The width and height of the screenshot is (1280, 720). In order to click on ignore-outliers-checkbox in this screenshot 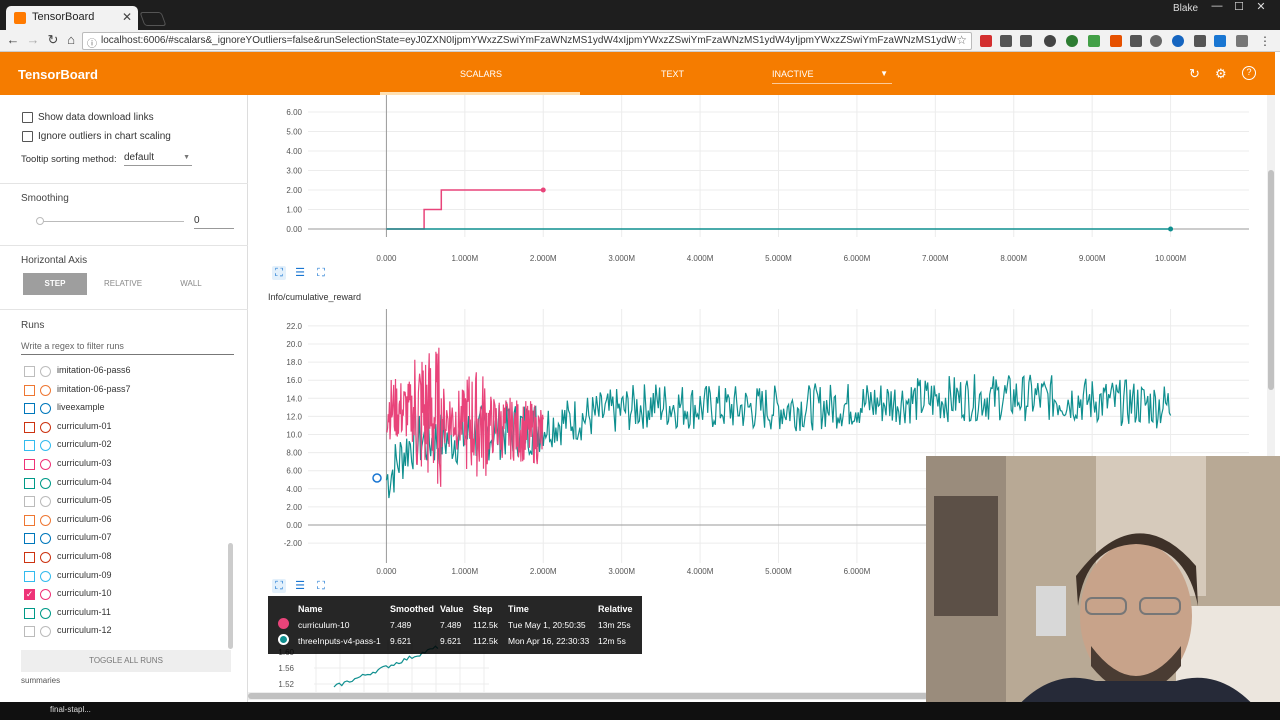, I will do `click(27, 136)`.